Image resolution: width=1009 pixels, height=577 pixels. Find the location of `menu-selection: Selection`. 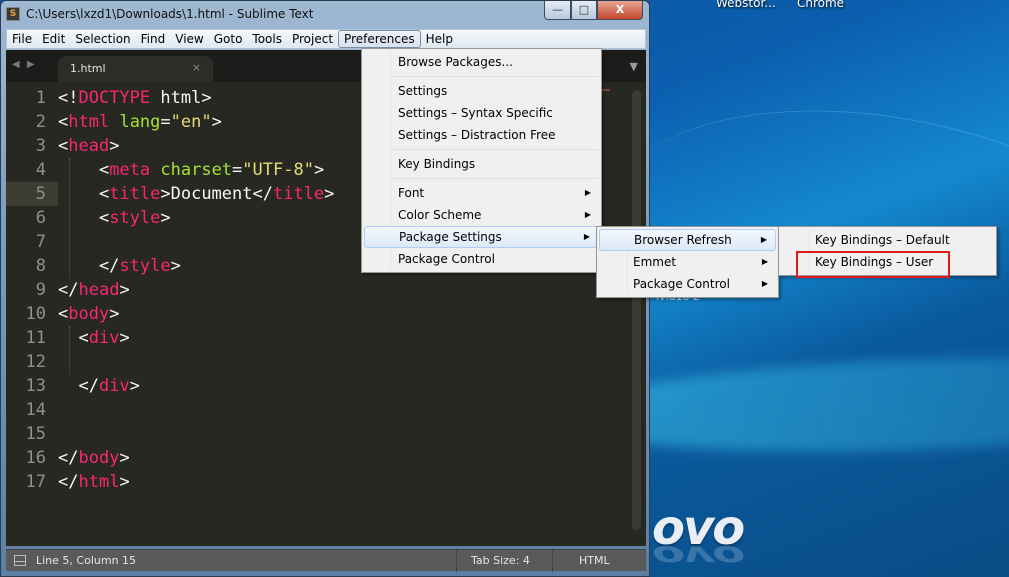

menu-selection: Selection is located at coordinates (102, 39).